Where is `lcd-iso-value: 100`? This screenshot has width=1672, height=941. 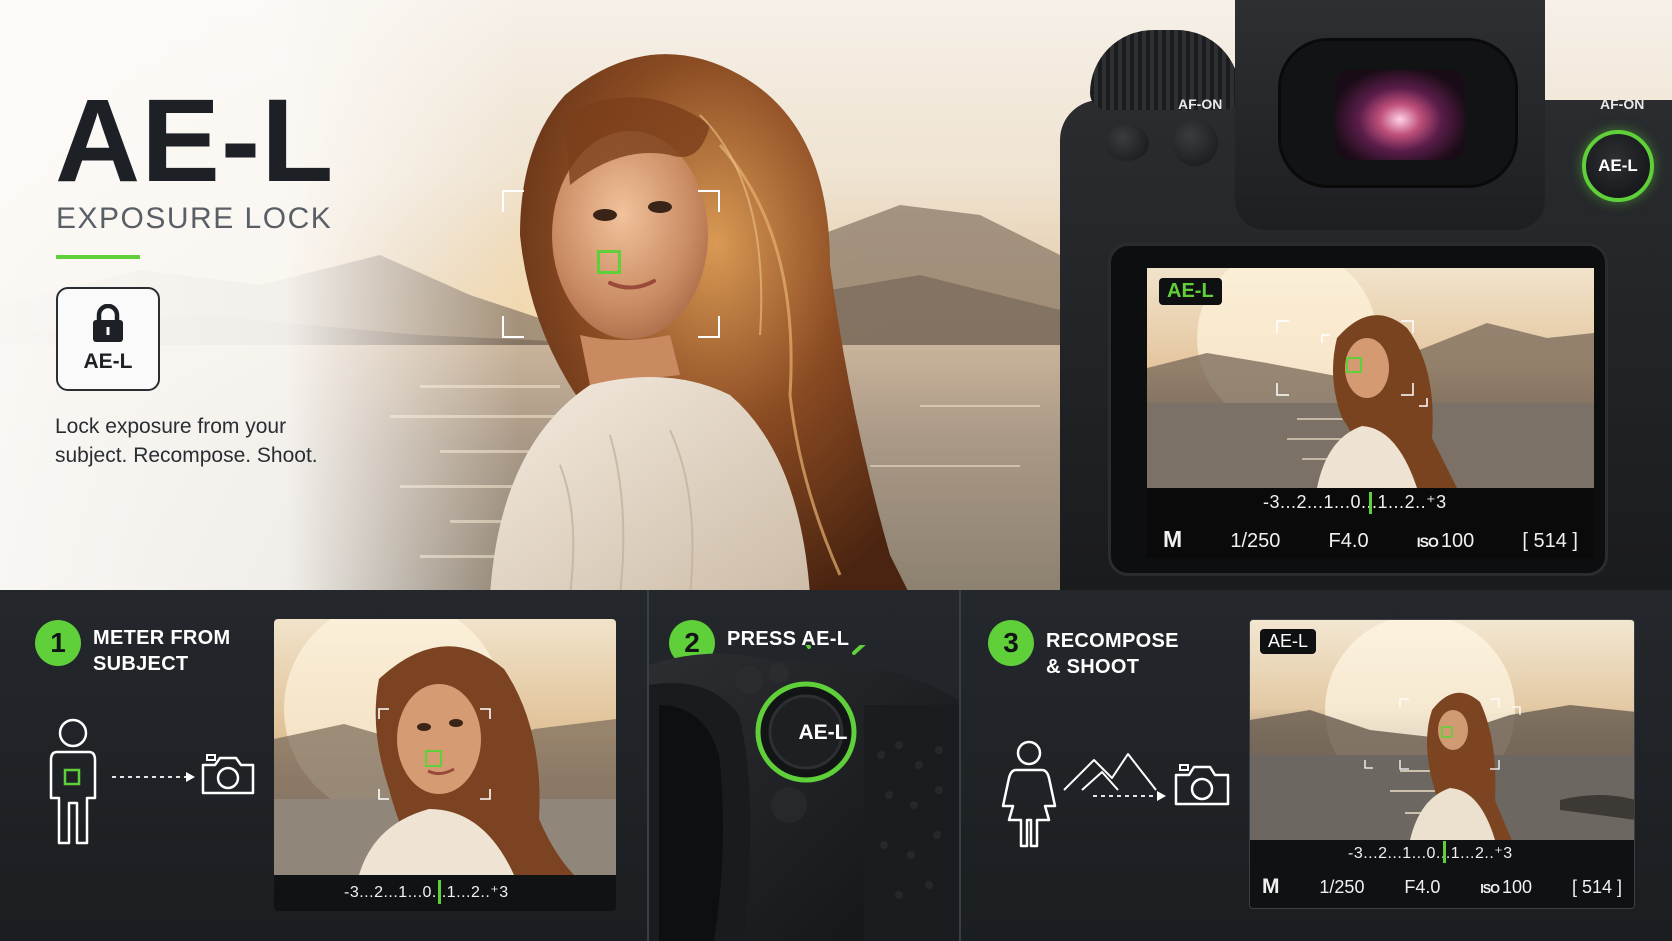 lcd-iso-value: 100 is located at coordinates (1457, 541).